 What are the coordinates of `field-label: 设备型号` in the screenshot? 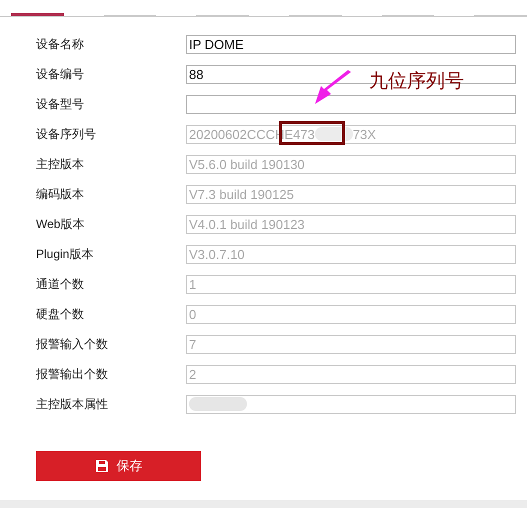 It's located at (60, 104).